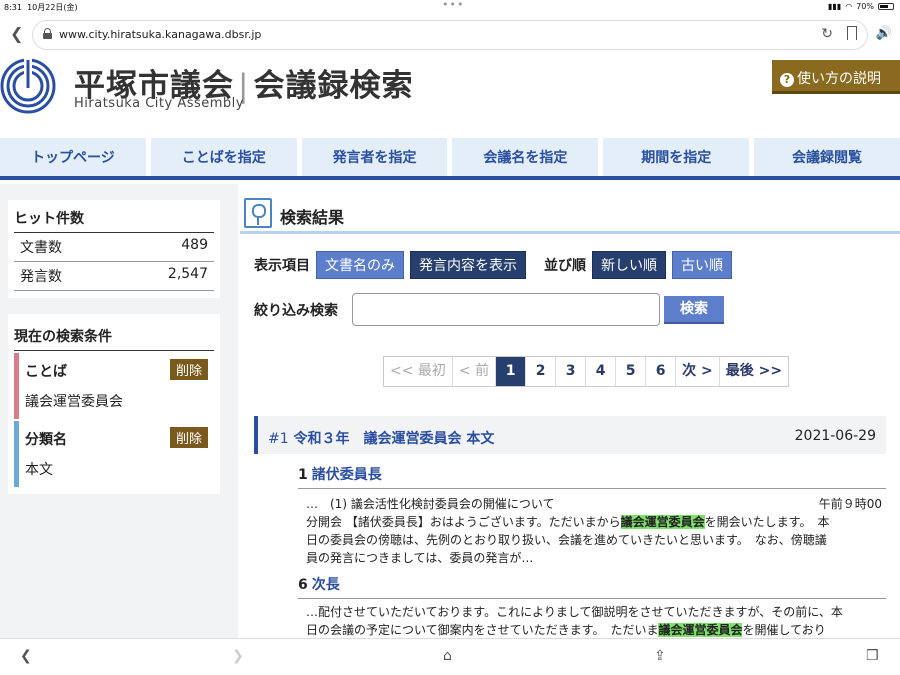  I want to click on nav-tab-keyword: ことばを指定, so click(223, 157).